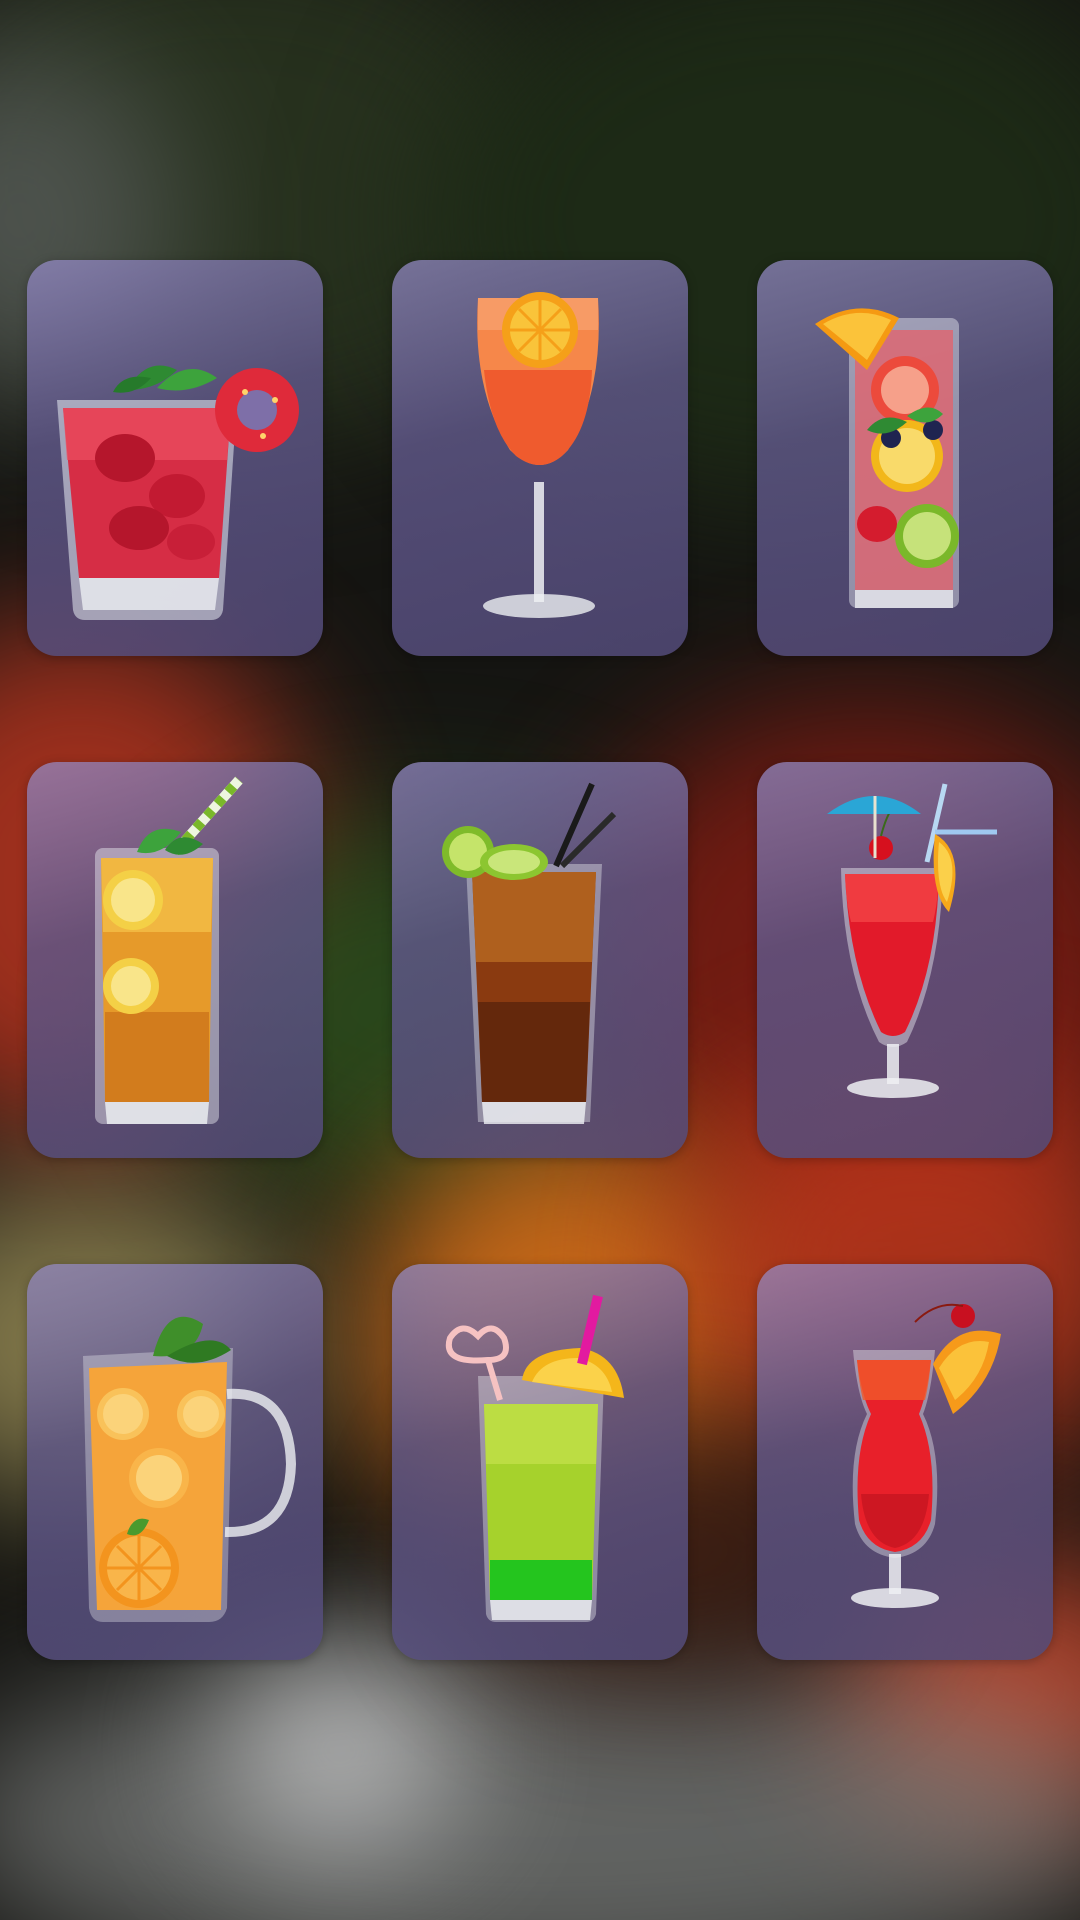 The image size is (1080, 1920). What do you see at coordinates (887, 458) in the screenshot?
I see `fruit-infused-water-icon` at bounding box center [887, 458].